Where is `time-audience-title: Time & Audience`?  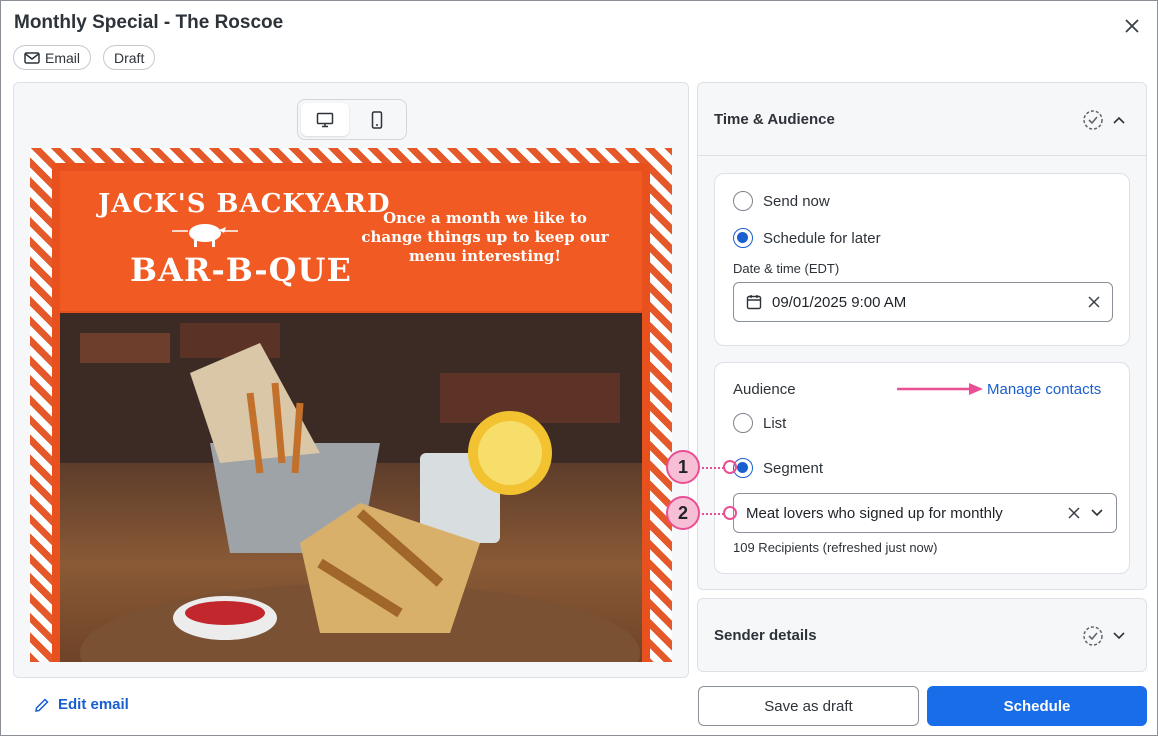 time-audience-title: Time & Audience is located at coordinates (774, 119).